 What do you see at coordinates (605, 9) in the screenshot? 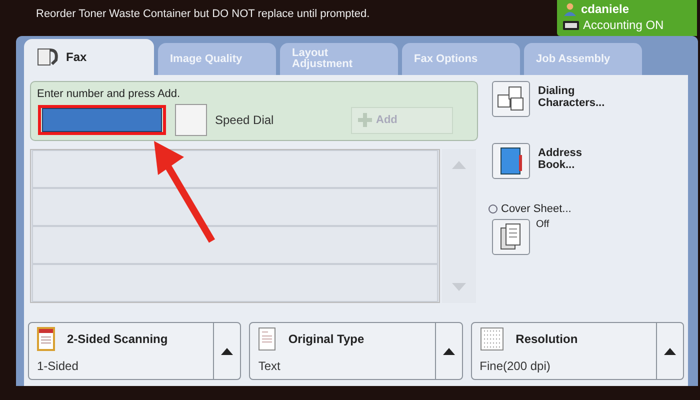
I see `user-name: cdaniele` at bounding box center [605, 9].